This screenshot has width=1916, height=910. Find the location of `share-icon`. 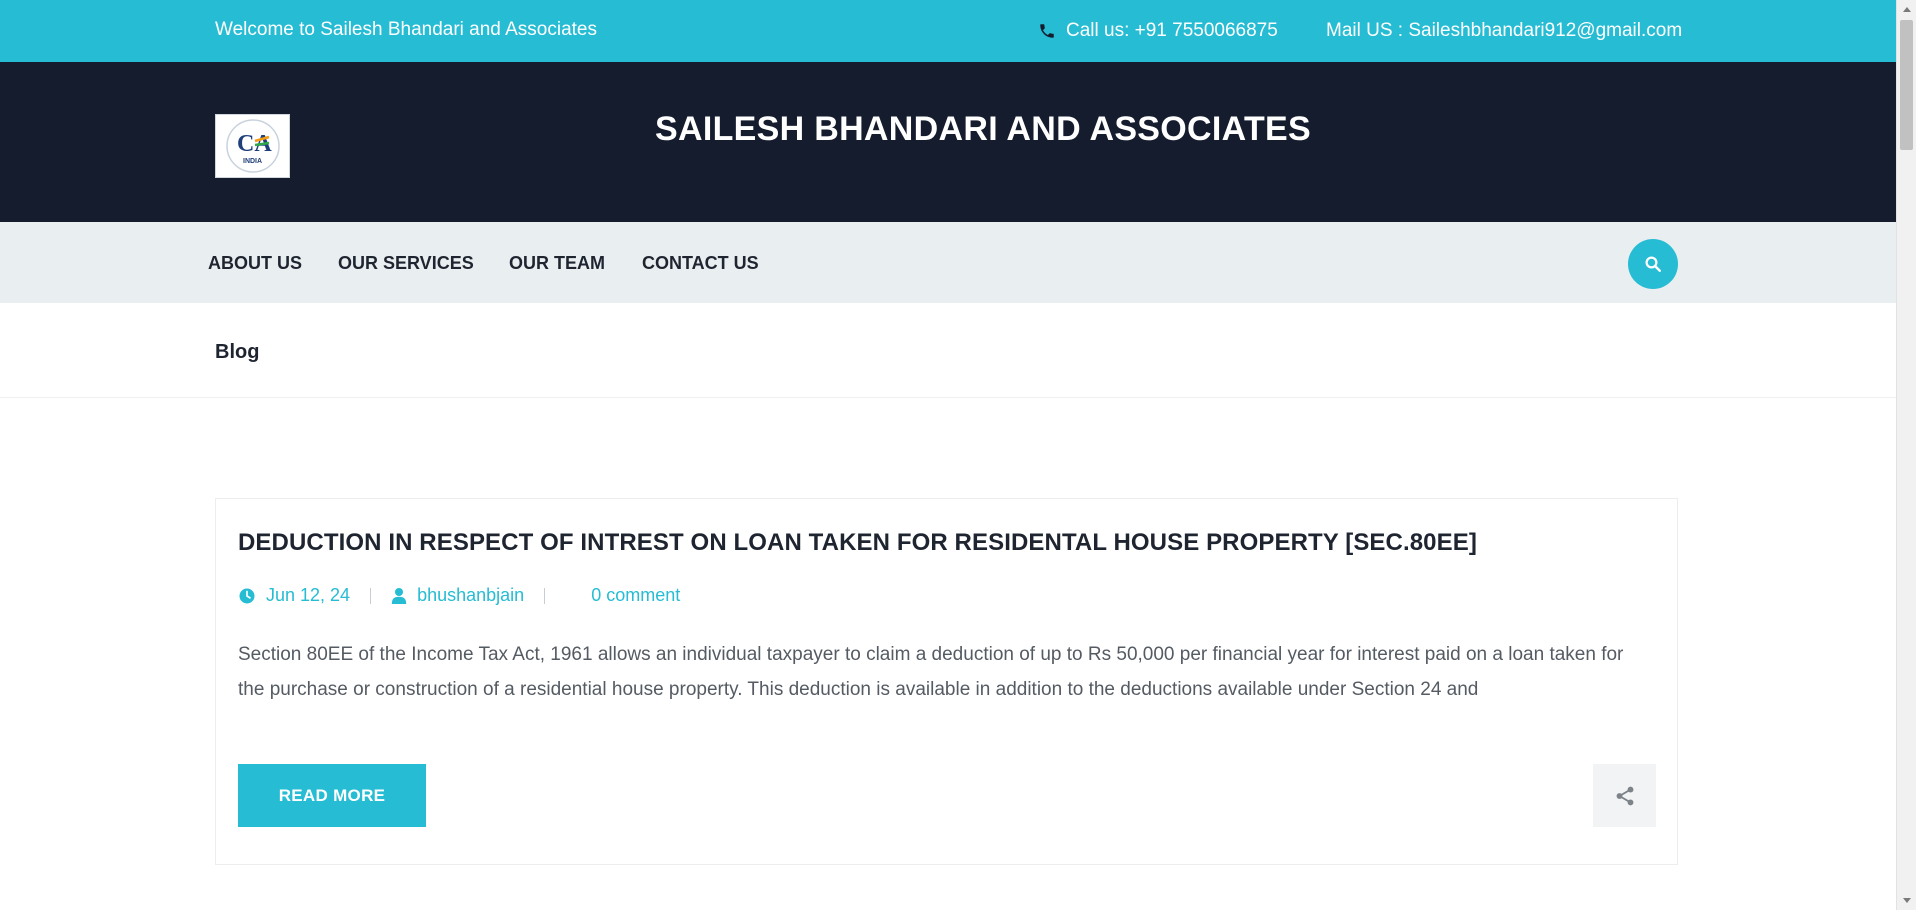

share-icon is located at coordinates (1624, 795).